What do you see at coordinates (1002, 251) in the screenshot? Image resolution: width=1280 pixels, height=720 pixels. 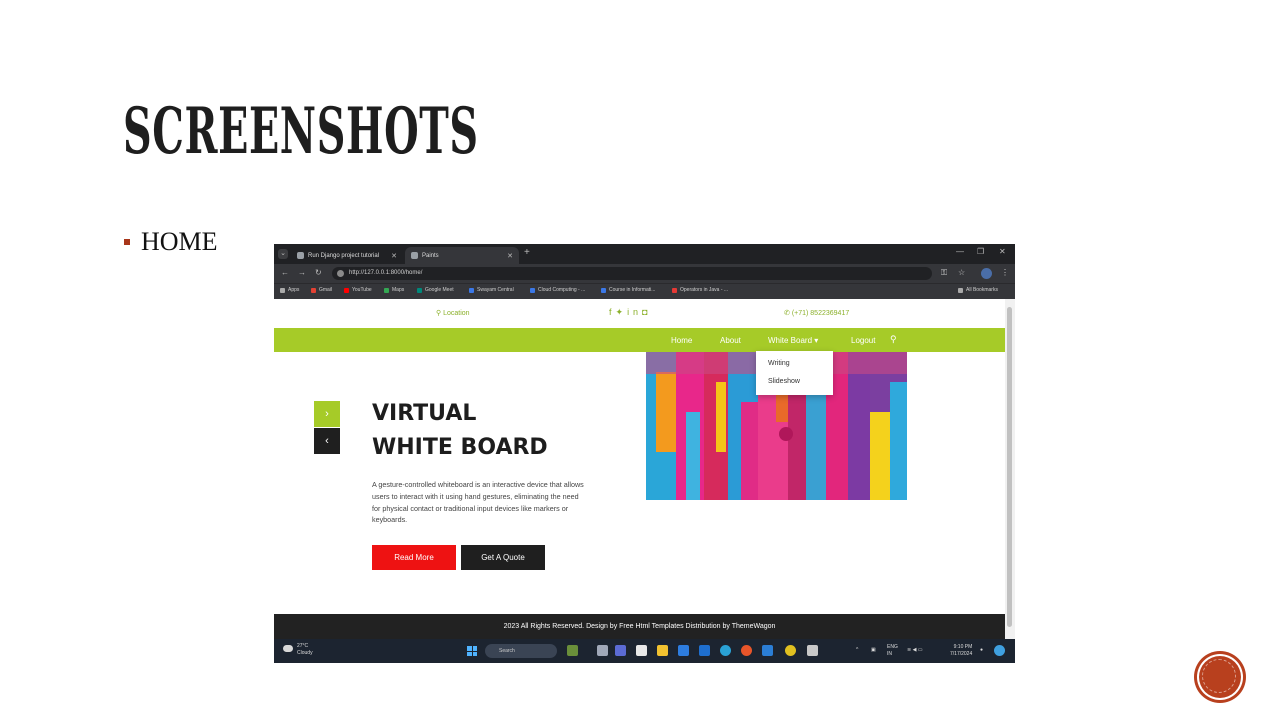 I see `close-window-icon: ✕` at bounding box center [1002, 251].